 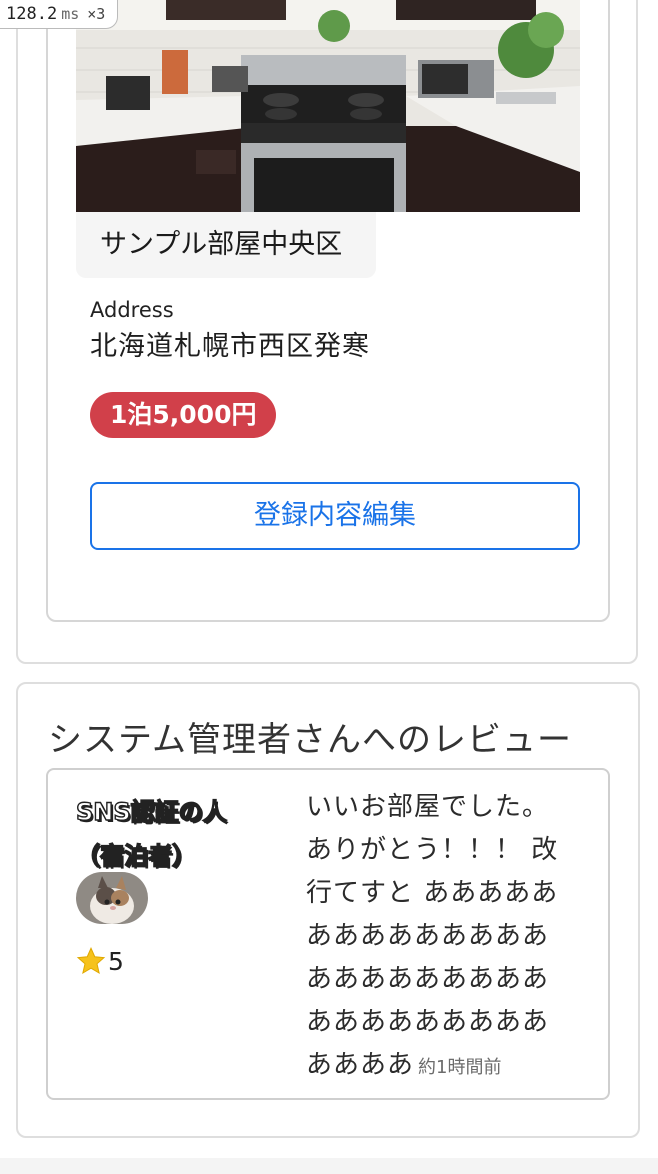 I want to click on star-icon, so click(x=91, y=961).